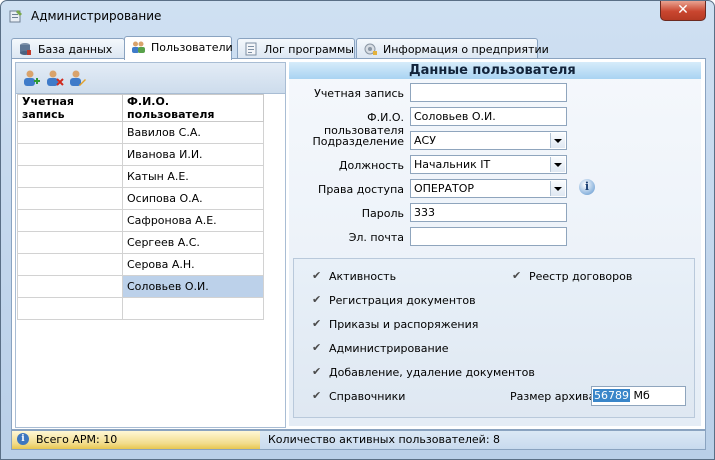 This screenshot has width=715, height=460. Describe the element at coordinates (611, 395) in the screenshot. I see `archive-size-value: 56789` at that location.